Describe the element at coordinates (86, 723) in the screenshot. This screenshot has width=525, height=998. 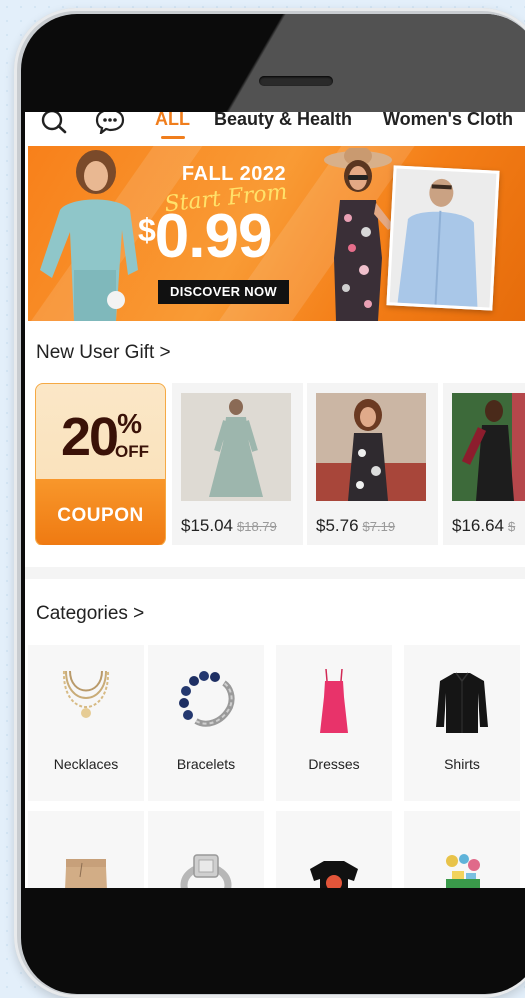
I see `category-tile-necklaces: Necklaces` at that location.